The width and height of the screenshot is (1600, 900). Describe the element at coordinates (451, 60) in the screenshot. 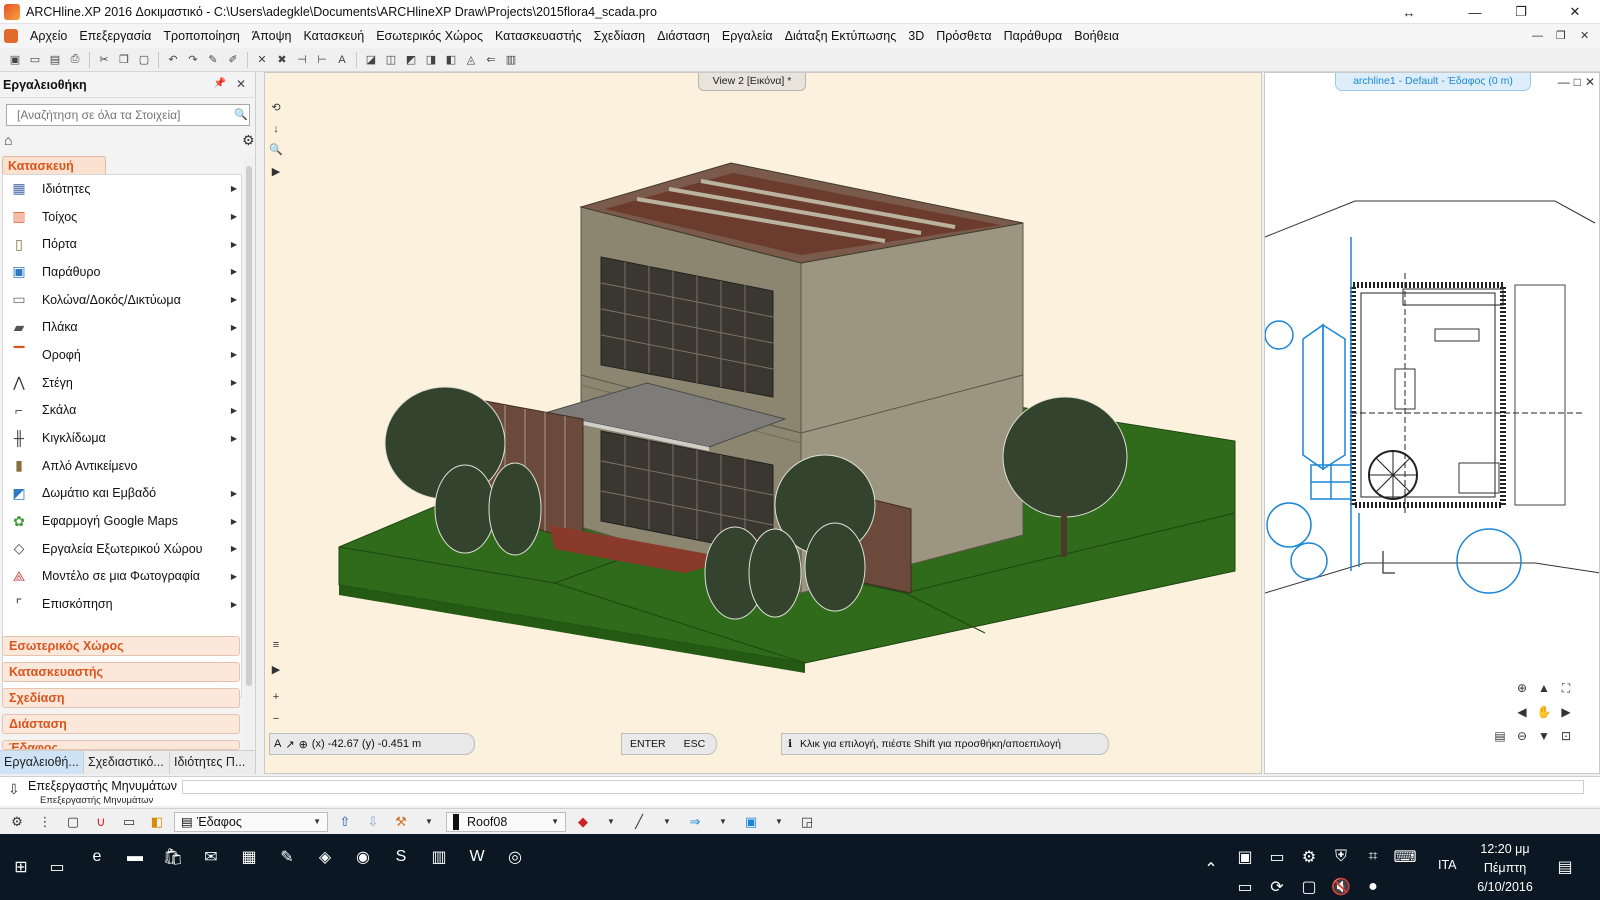

I see `view-section-icon: ◧` at that location.